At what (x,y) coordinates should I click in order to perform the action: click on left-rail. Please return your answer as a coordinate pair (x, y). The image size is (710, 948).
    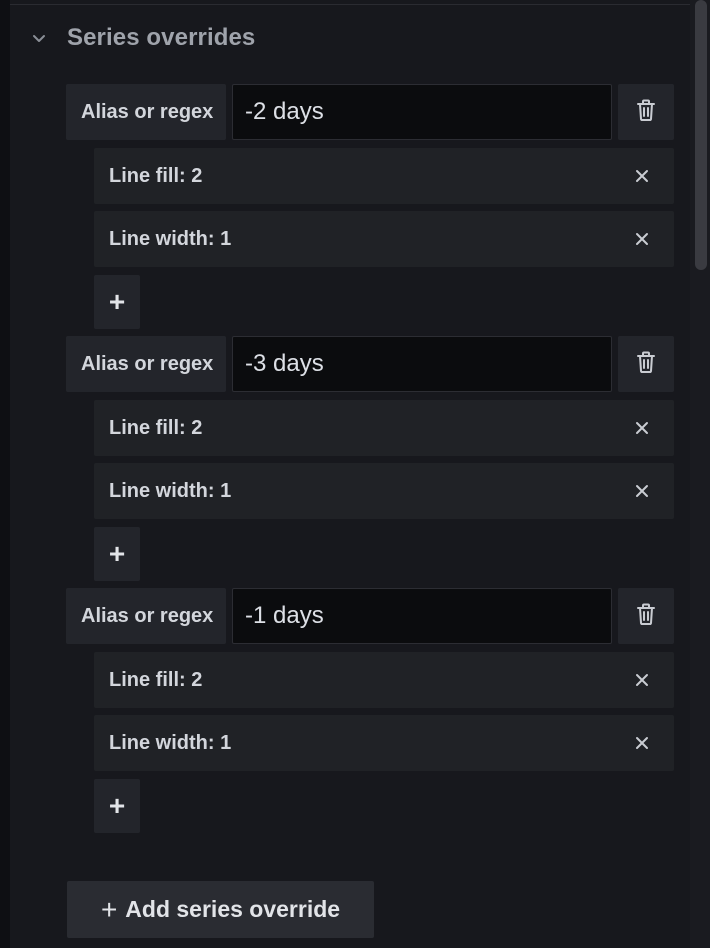
    Looking at the image, I should click on (5, 474).